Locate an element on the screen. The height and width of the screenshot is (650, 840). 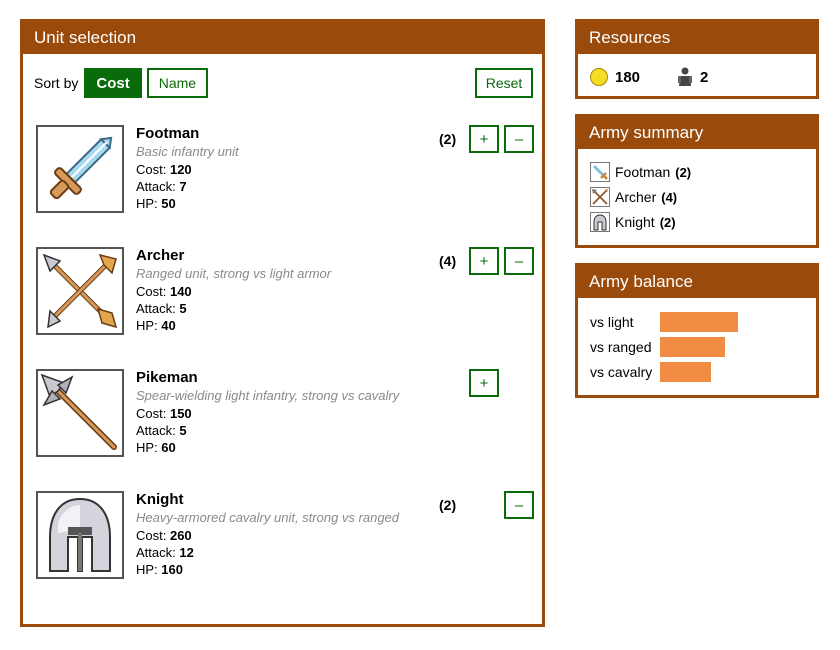
army-summary-title: Army summary is located at coordinates (697, 133).